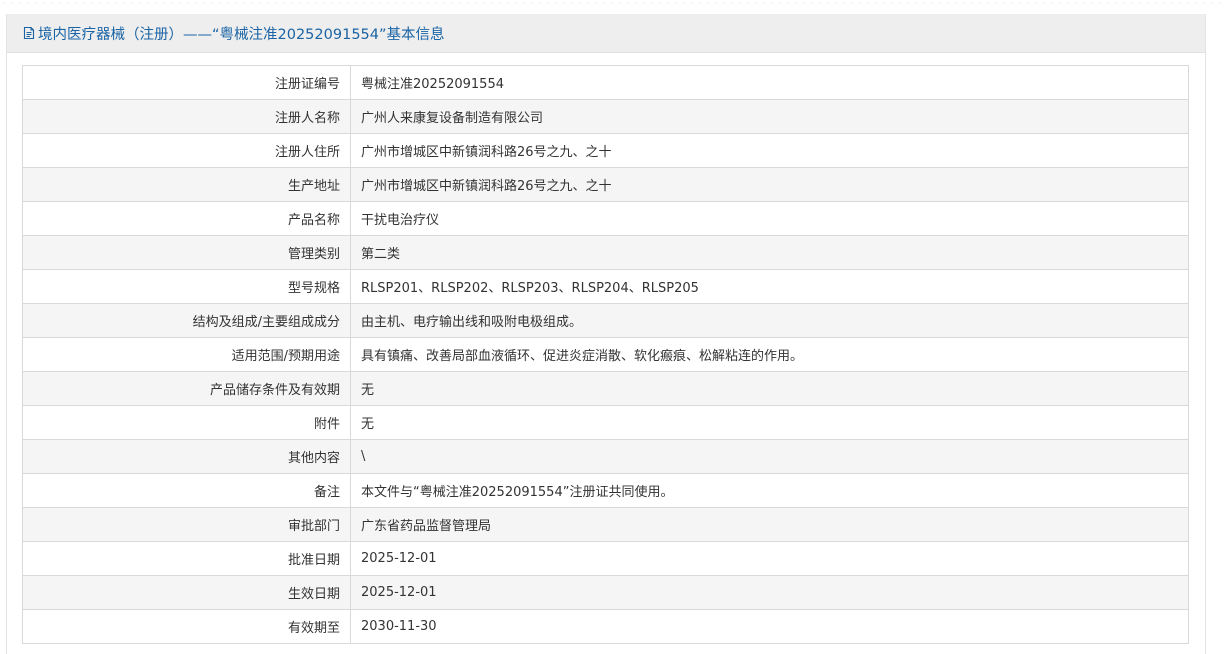  Describe the element at coordinates (186, 456) in the screenshot. I see `row-label: 其他内容` at that location.